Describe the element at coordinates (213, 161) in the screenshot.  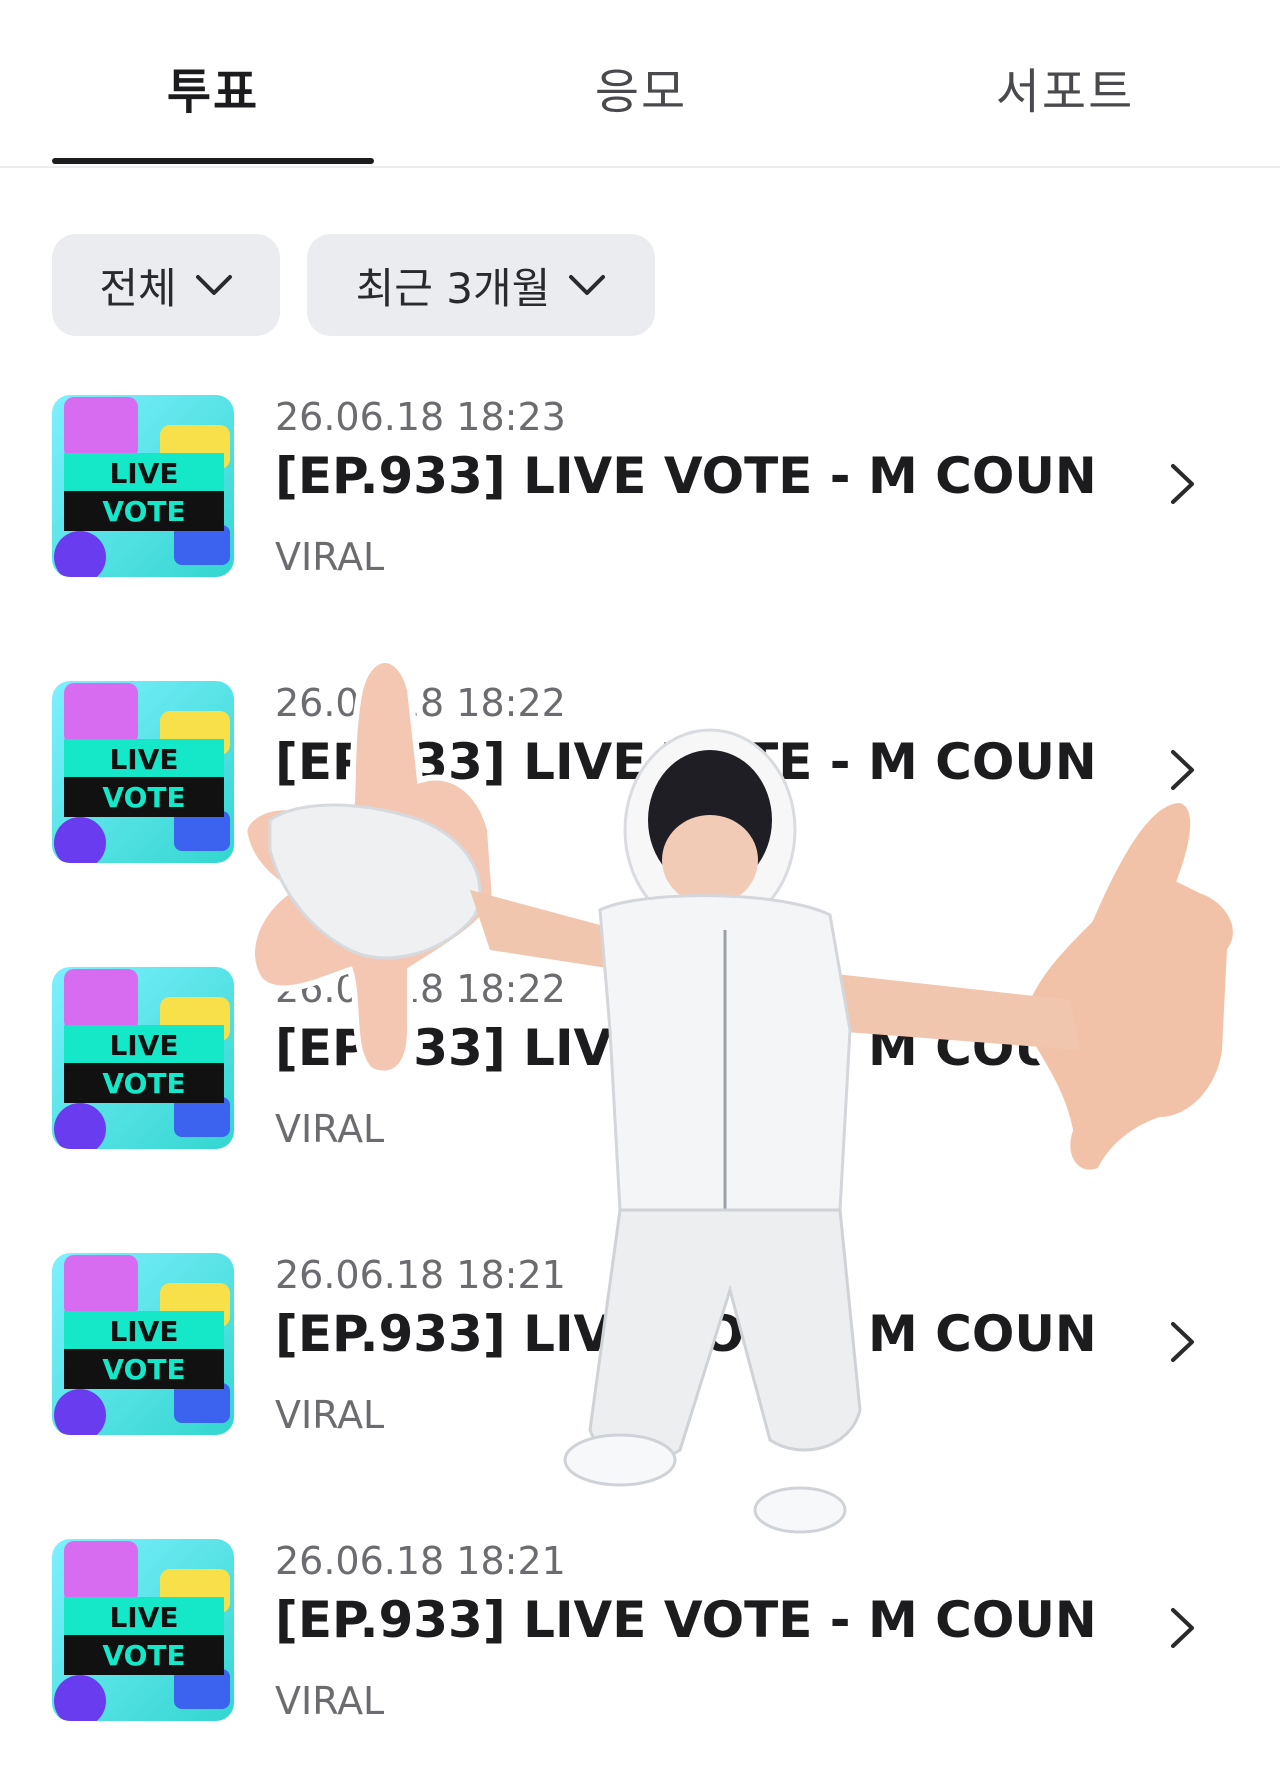
I see `active-tab-indicator` at that location.